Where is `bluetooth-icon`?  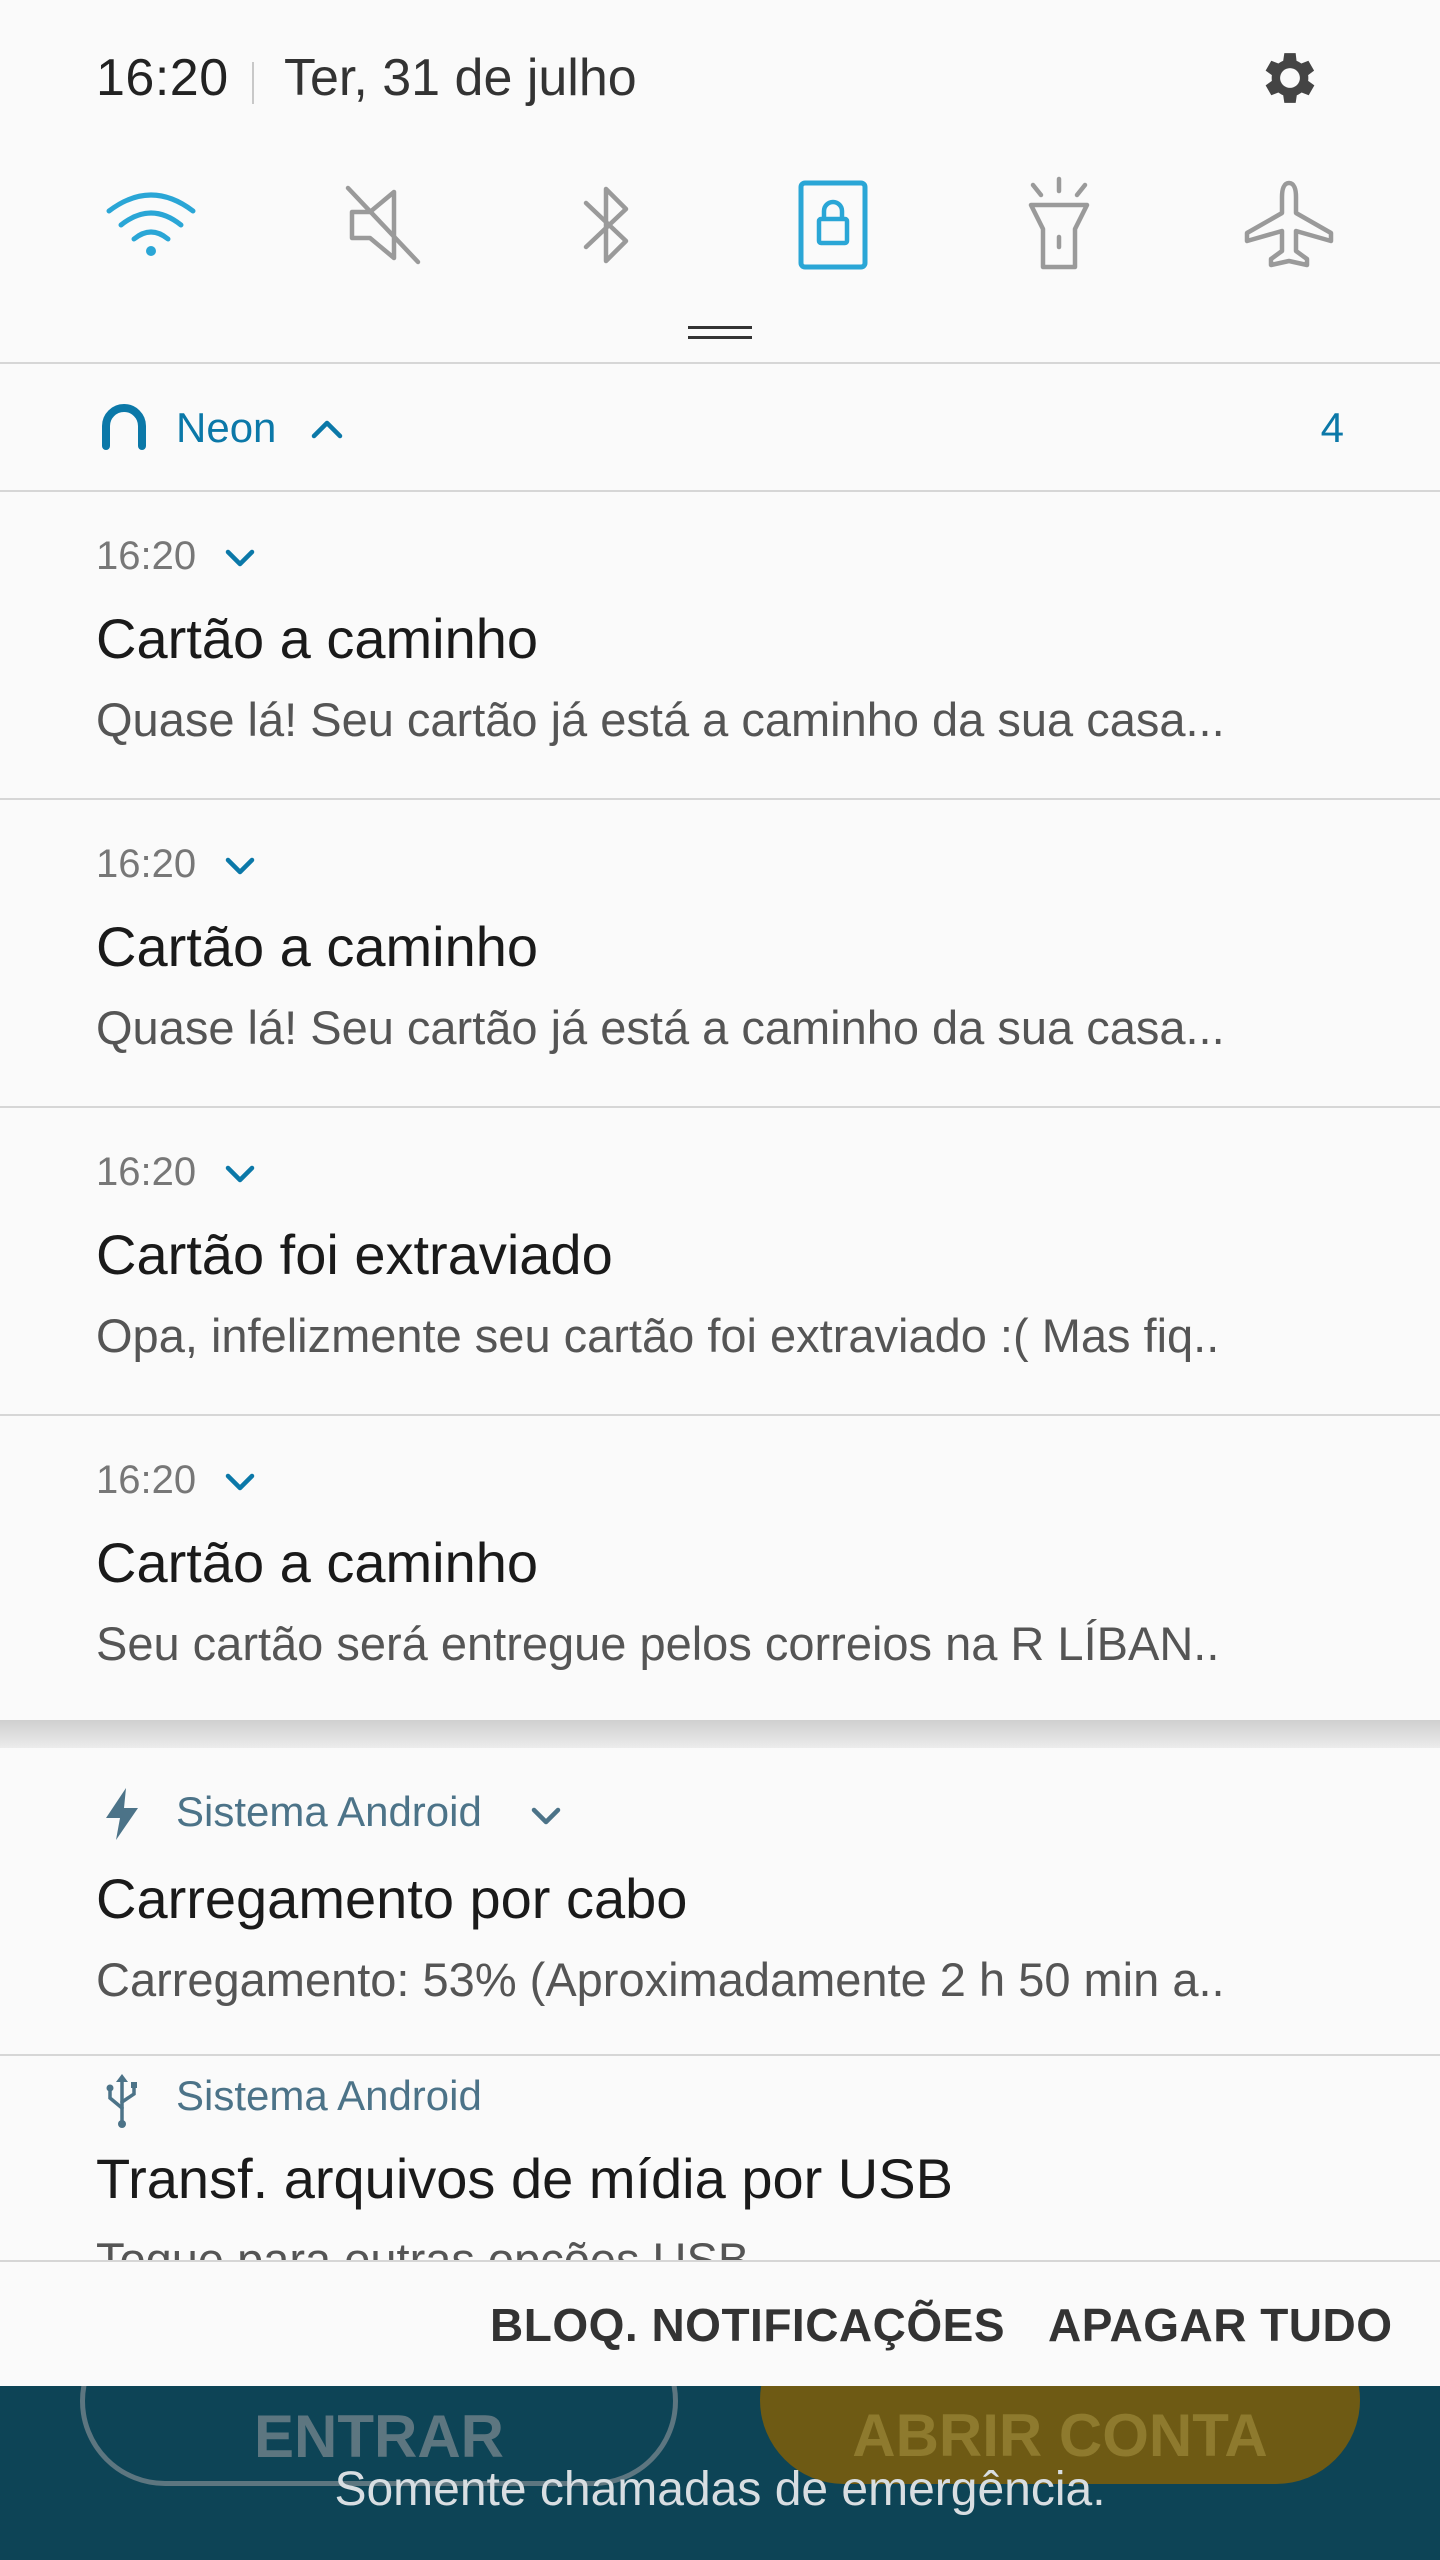
bluetooth-icon is located at coordinates (606, 225).